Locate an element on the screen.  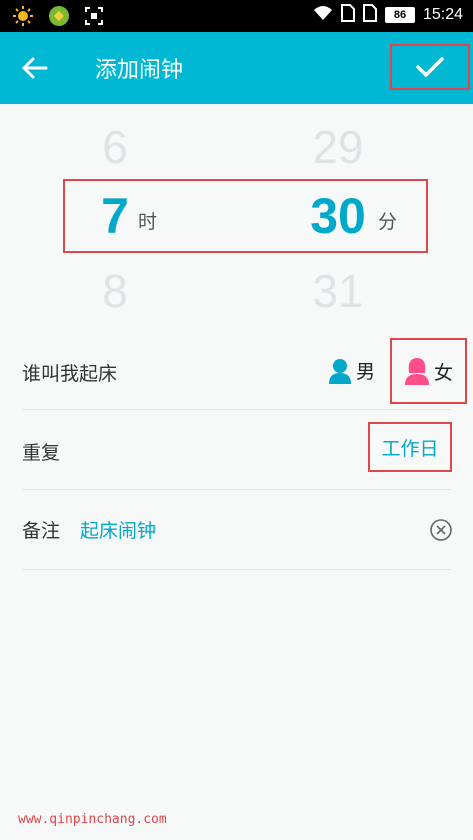
back-button is located at coordinates (36, 68).